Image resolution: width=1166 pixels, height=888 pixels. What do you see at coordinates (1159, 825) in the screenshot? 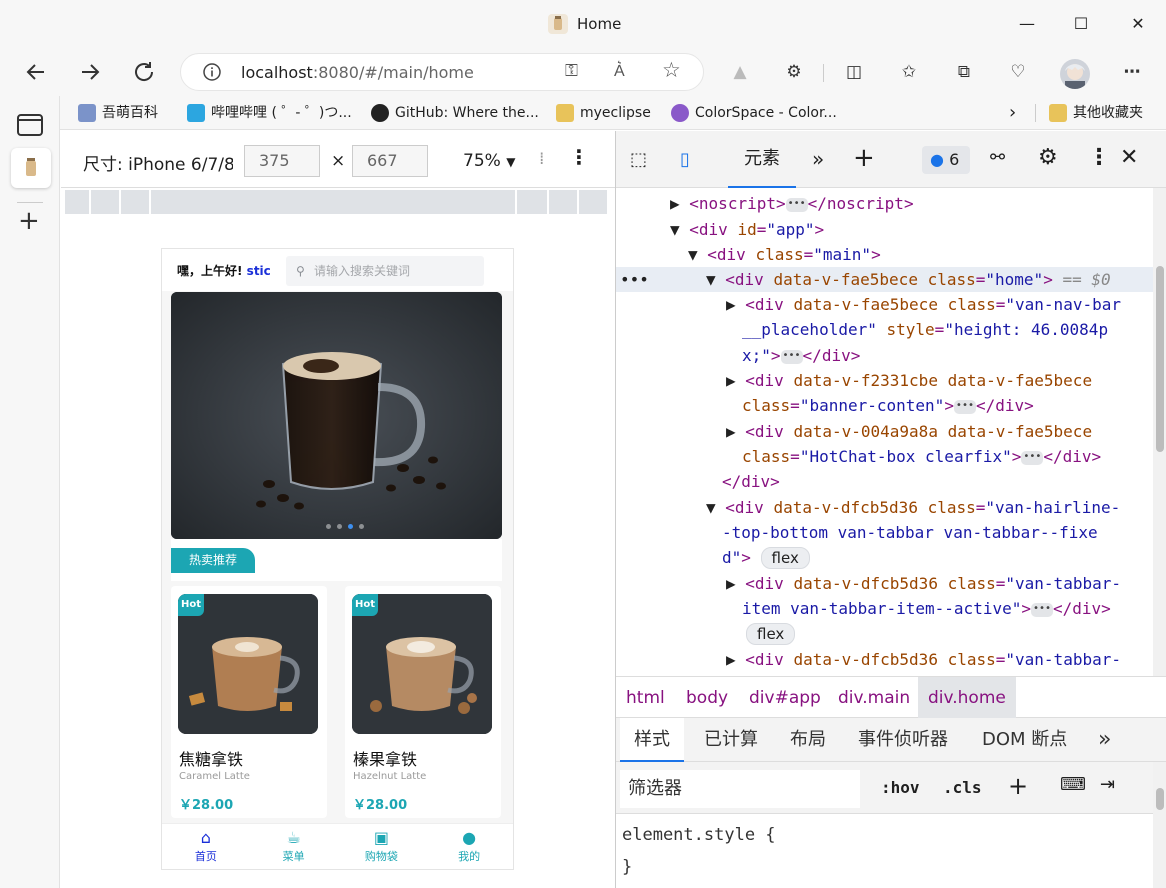
I see `styles-scrollbar` at bounding box center [1159, 825].